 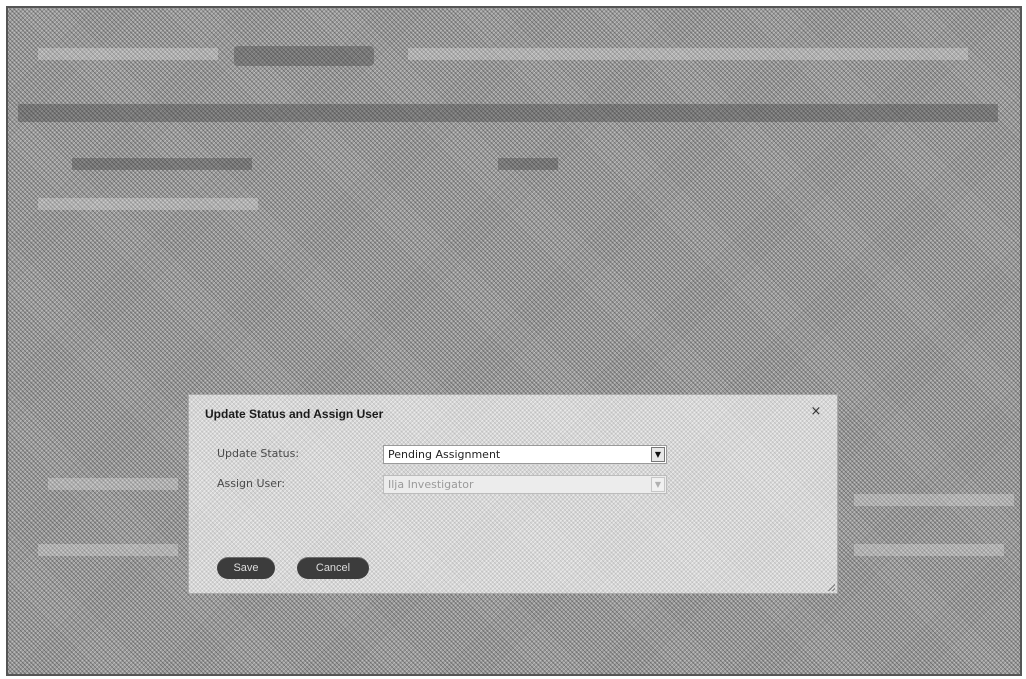 I want to click on assign-user-value: Ilja Investigator, so click(x=431, y=484).